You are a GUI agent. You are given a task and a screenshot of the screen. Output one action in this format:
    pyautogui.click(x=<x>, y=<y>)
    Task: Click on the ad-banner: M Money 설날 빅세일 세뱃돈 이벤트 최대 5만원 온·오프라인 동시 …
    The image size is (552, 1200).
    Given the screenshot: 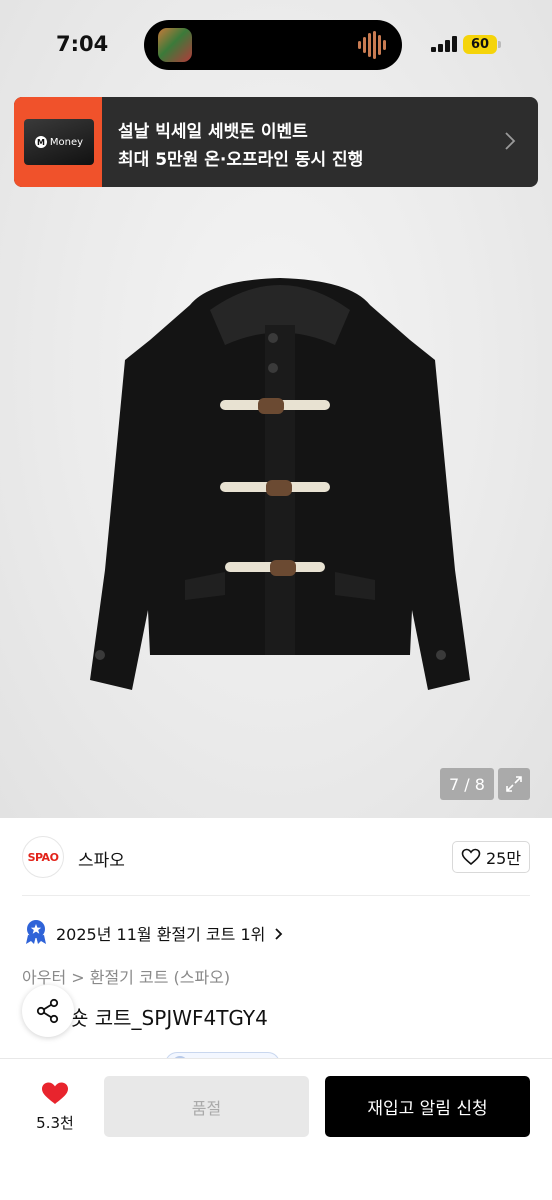 What is the action you would take?
    pyautogui.click(x=276, y=142)
    